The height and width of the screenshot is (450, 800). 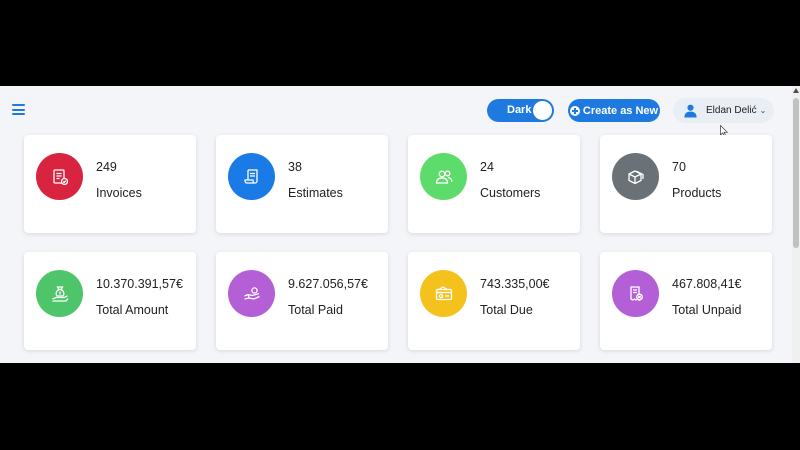 What do you see at coordinates (443, 293) in the screenshot?
I see `card-due-icon` at bounding box center [443, 293].